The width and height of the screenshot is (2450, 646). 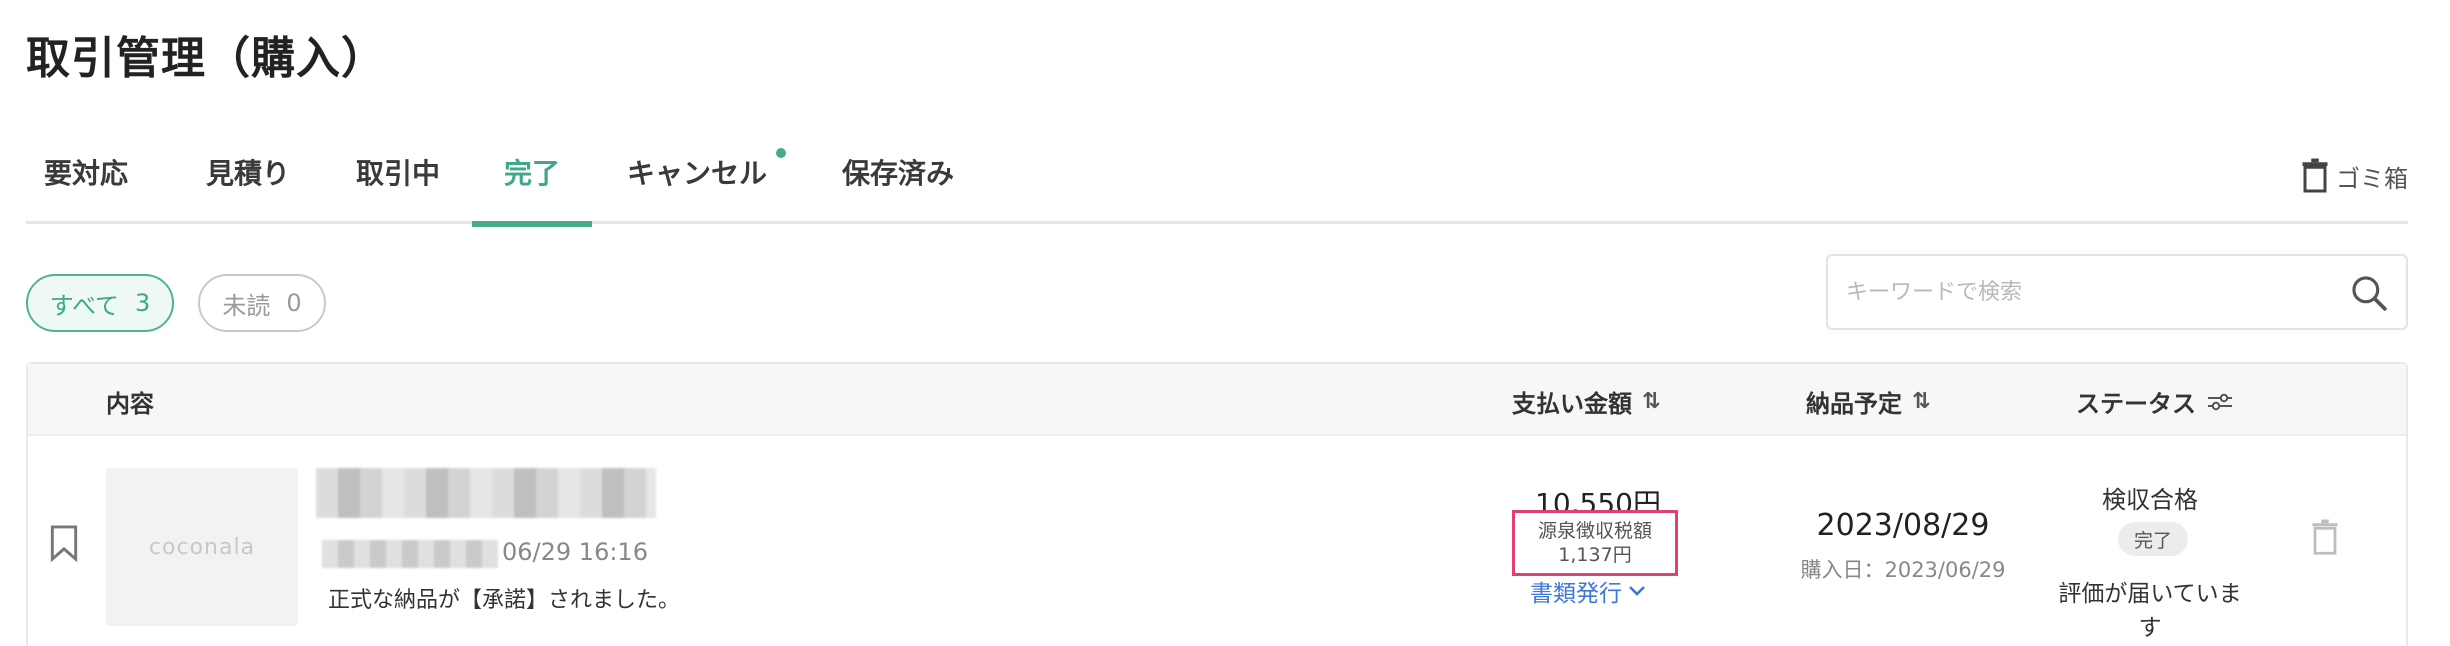 I want to click on notification-dot, so click(x=781, y=153).